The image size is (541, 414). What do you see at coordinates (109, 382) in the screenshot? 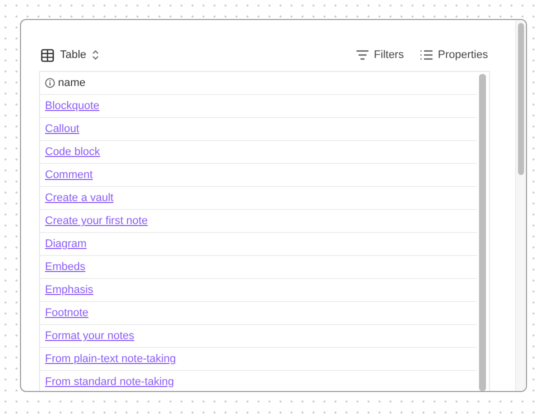
I see `note-link: From standard note-taking` at bounding box center [109, 382].